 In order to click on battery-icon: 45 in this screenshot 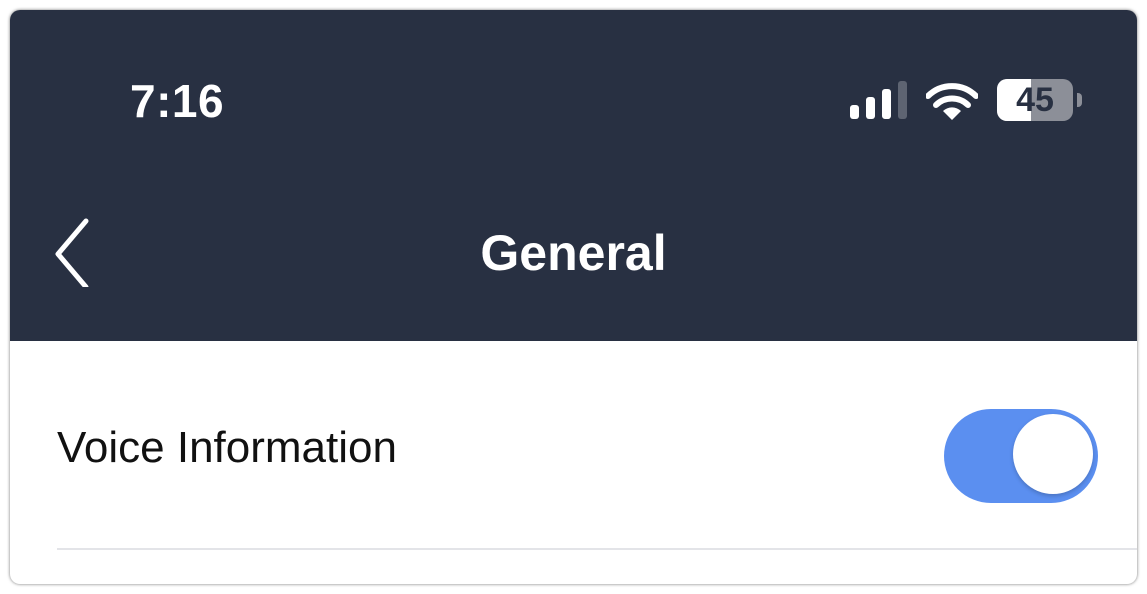, I will do `click(1042, 100)`.